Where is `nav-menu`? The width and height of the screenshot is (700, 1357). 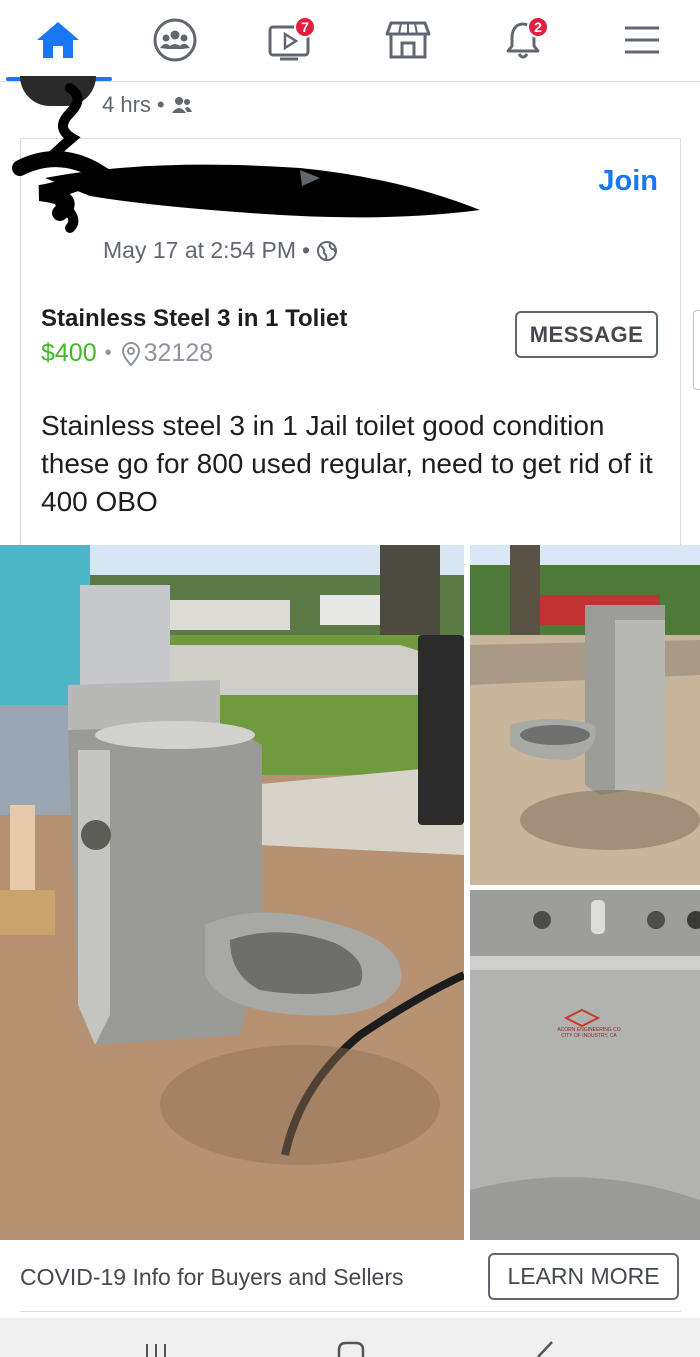 nav-menu is located at coordinates (642, 40).